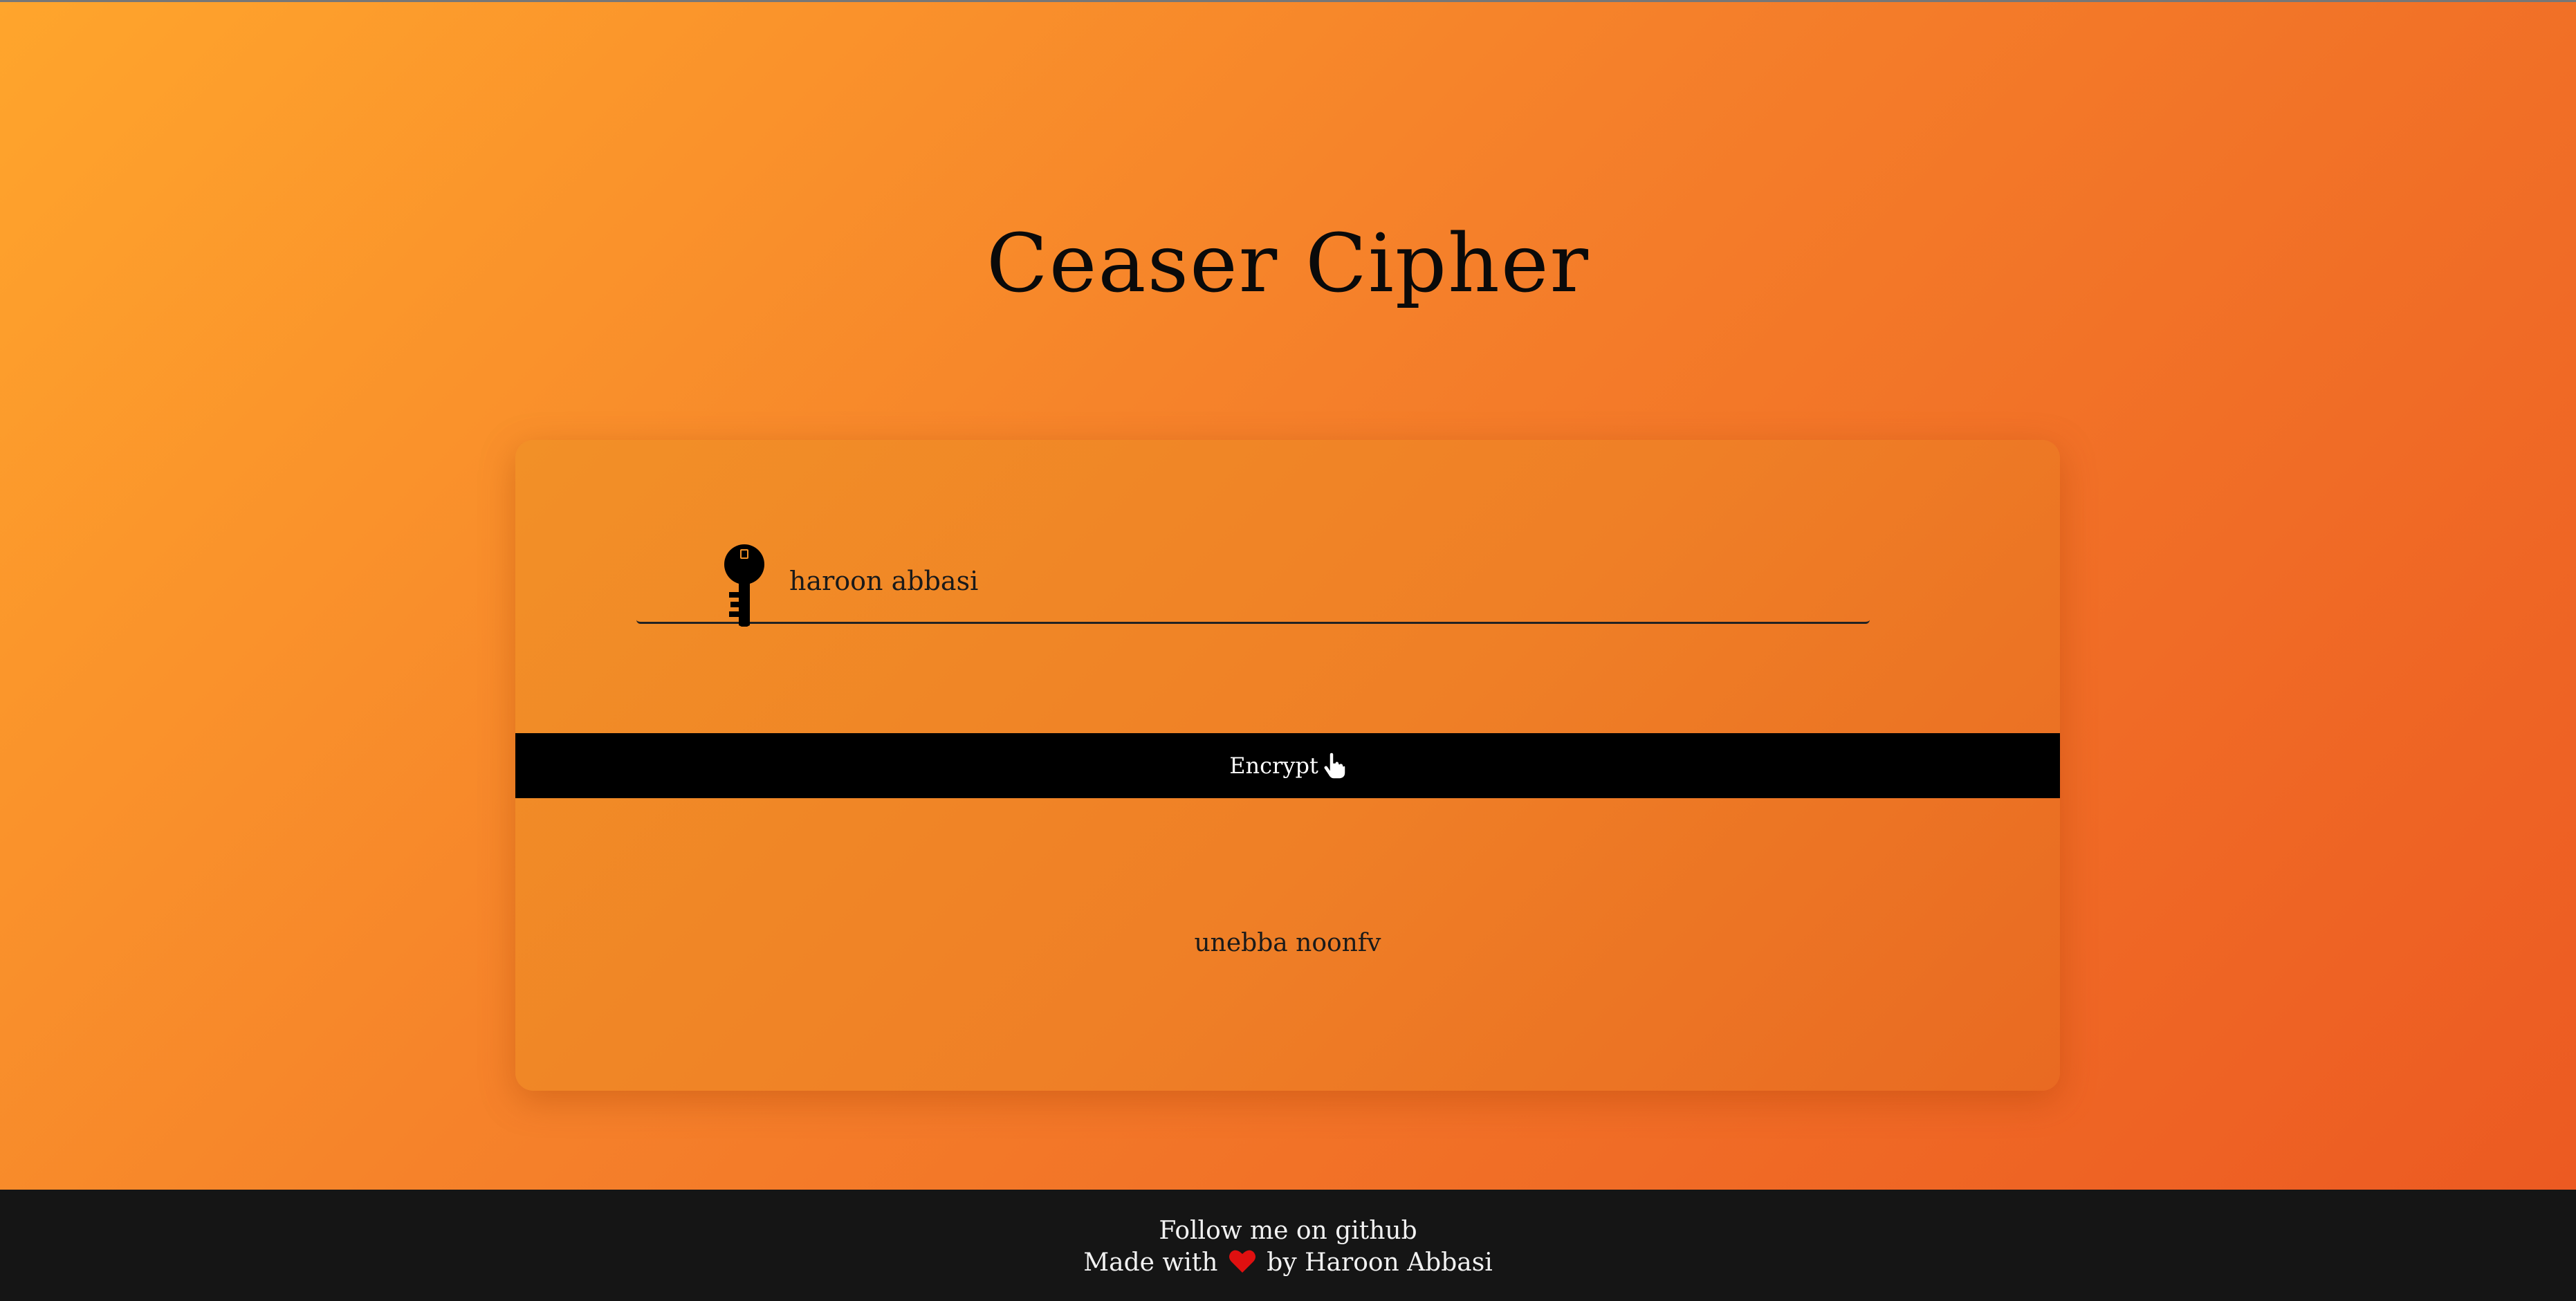  I want to click on encrypted-output: unebba noonfv, so click(1287, 943).